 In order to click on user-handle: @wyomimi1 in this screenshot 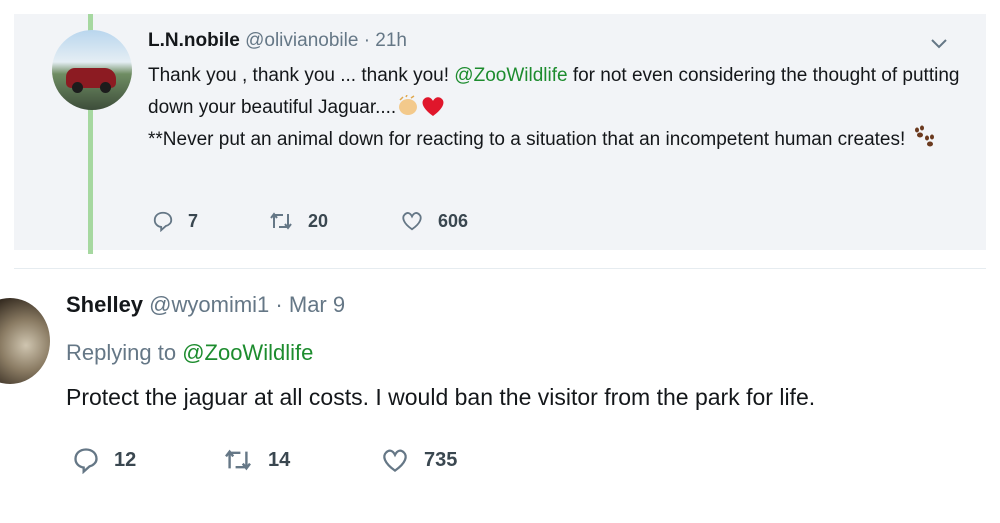, I will do `click(209, 304)`.